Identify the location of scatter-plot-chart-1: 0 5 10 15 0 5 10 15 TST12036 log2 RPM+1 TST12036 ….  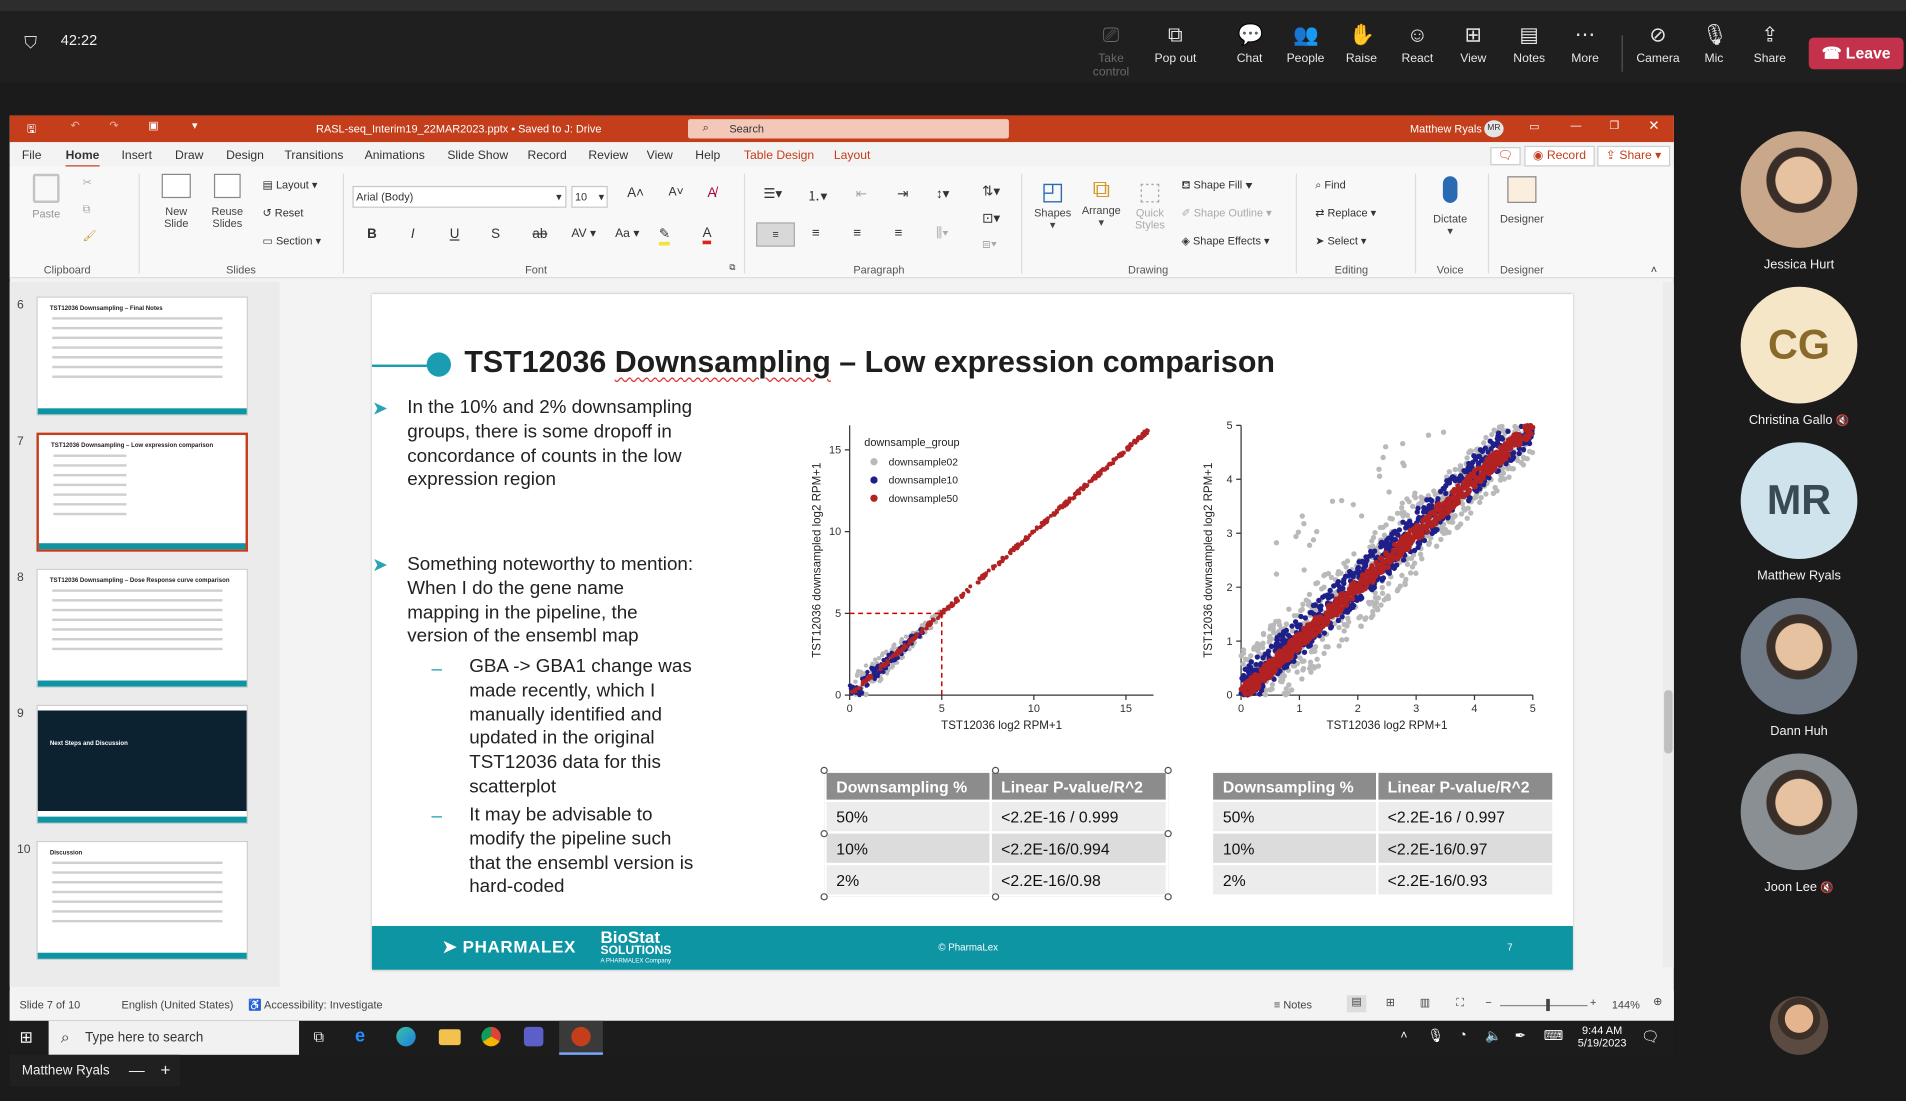
(971, 577).